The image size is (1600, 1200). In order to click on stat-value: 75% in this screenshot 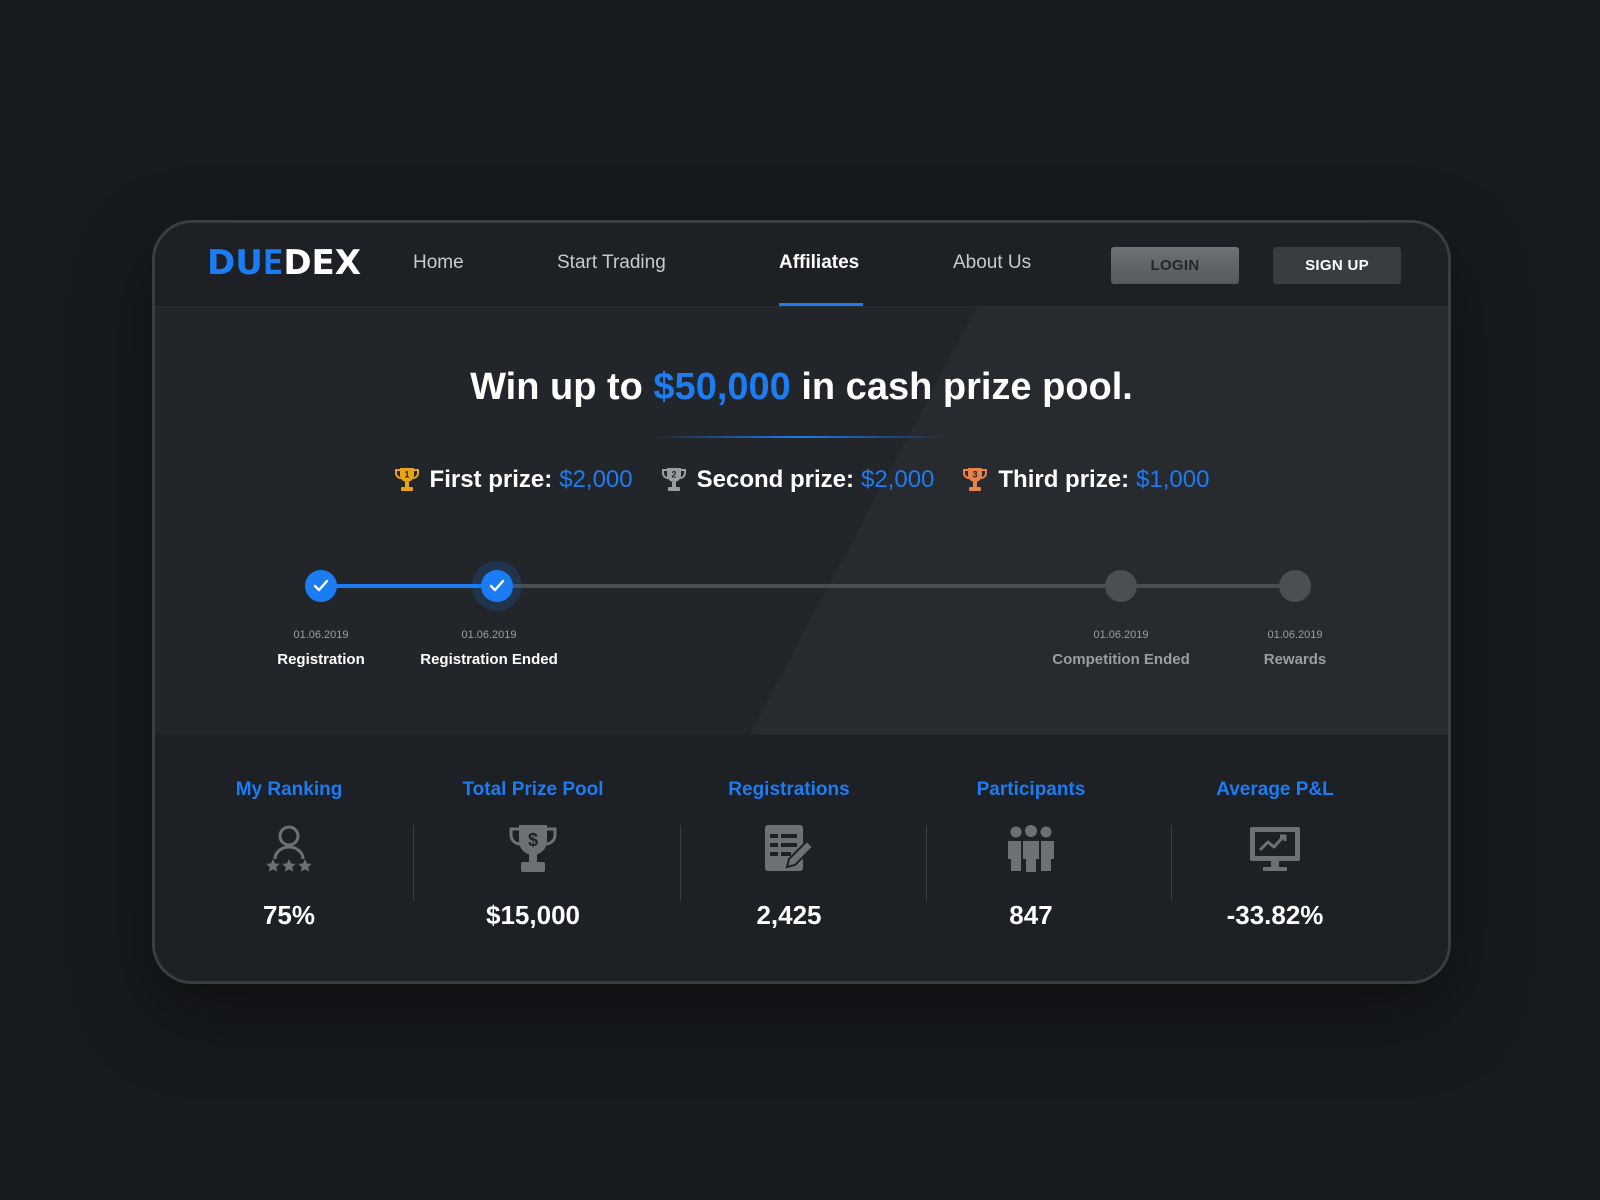, I will do `click(289, 915)`.